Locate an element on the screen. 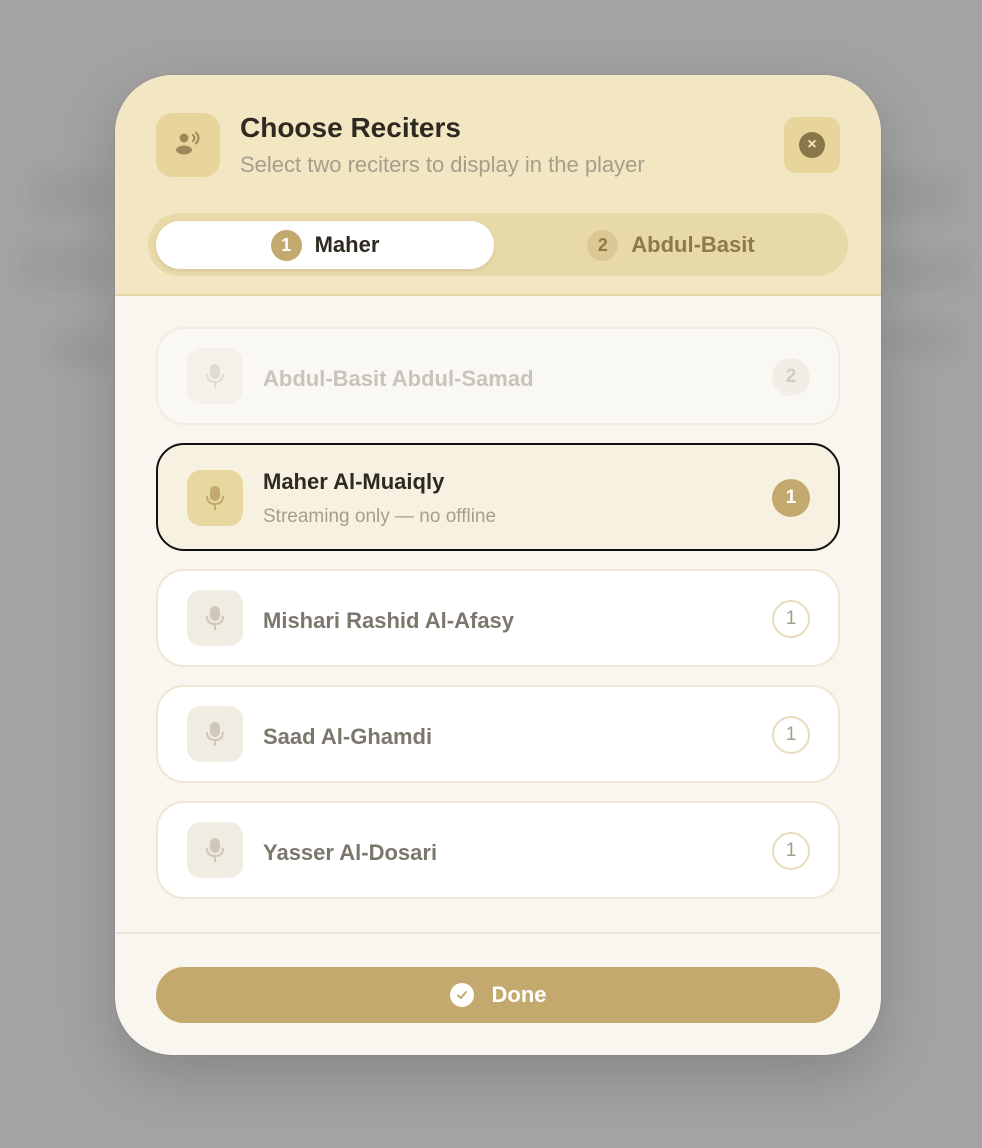  tab-label: Abdul-Basit is located at coordinates (693, 244).